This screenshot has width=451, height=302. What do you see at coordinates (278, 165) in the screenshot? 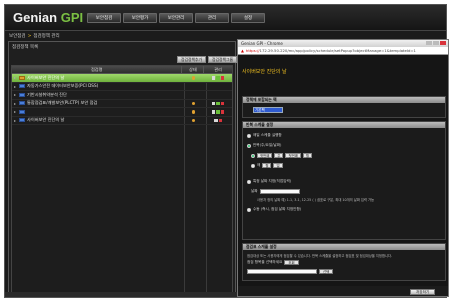
I see `monthly-select-day: 일` at bounding box center [278, 165].